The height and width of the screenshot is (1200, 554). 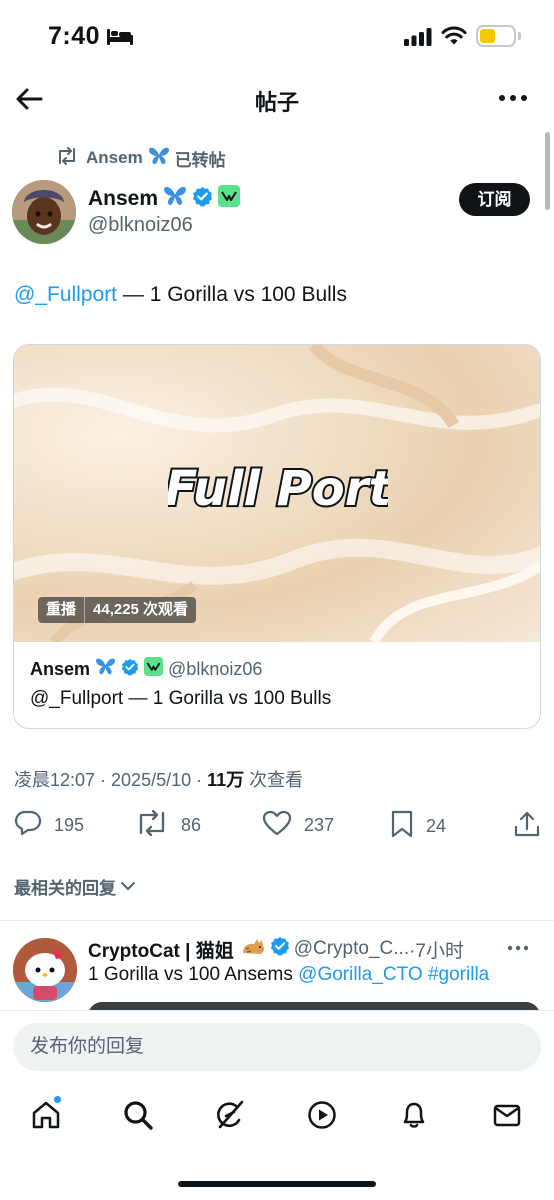 What do you see at coordinates (181, 698) in the screenshot?
I see `card-text: @_Fullport — 1 Gorilla vs 100 Bulls` at bounding box center [181, 698].